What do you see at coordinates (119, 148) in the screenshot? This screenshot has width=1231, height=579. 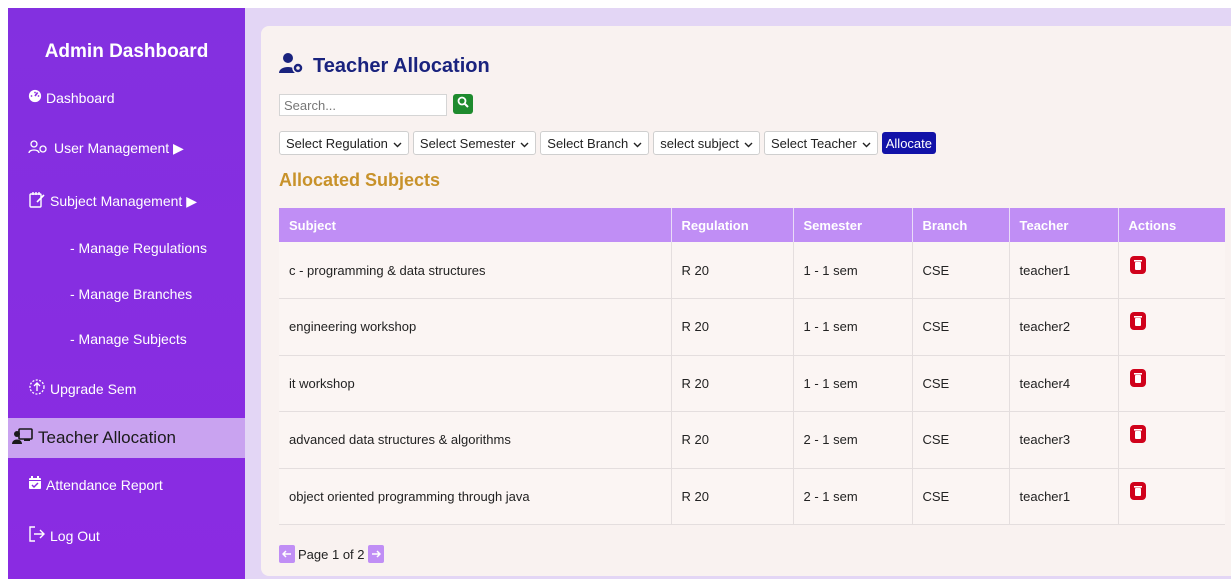 I see `sidebar-item-label: User Management ▶` at bounding box center [119, 148].